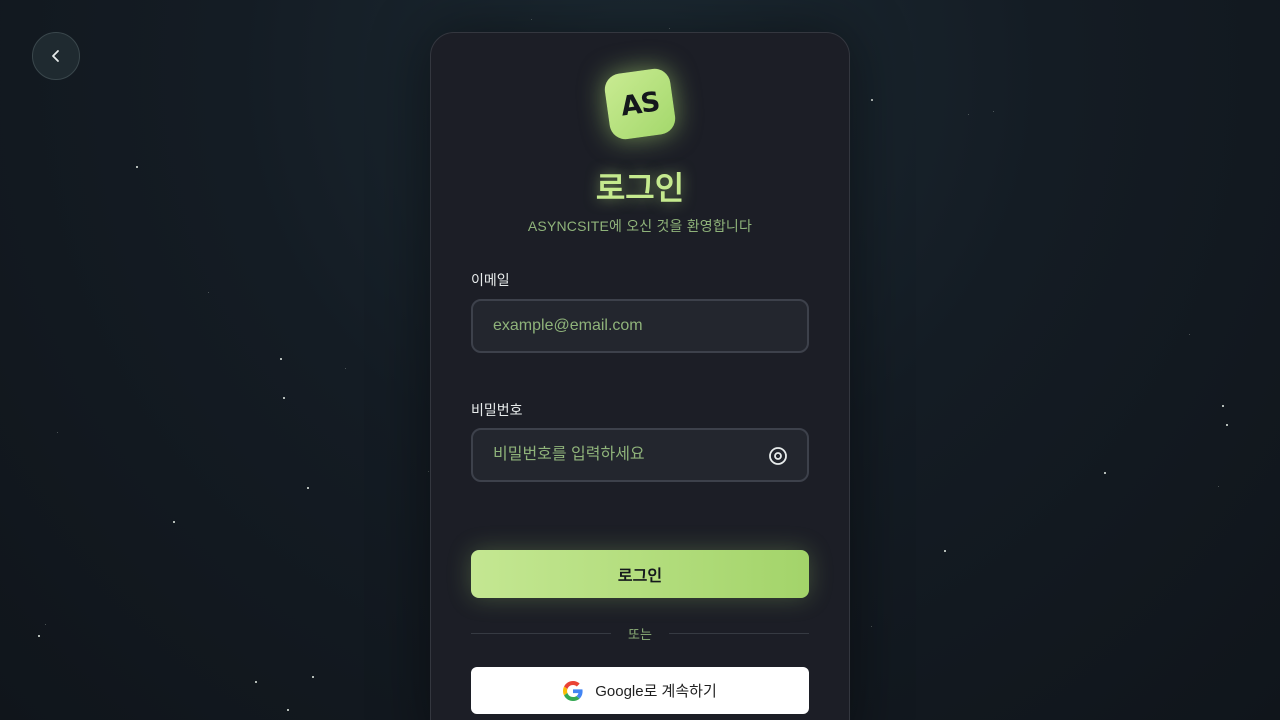 The image size is (1280, 720). What do you see at coordinates (541, 633) in the screenshot?
I see `divider-line-left` at bounding box center [541, 633].